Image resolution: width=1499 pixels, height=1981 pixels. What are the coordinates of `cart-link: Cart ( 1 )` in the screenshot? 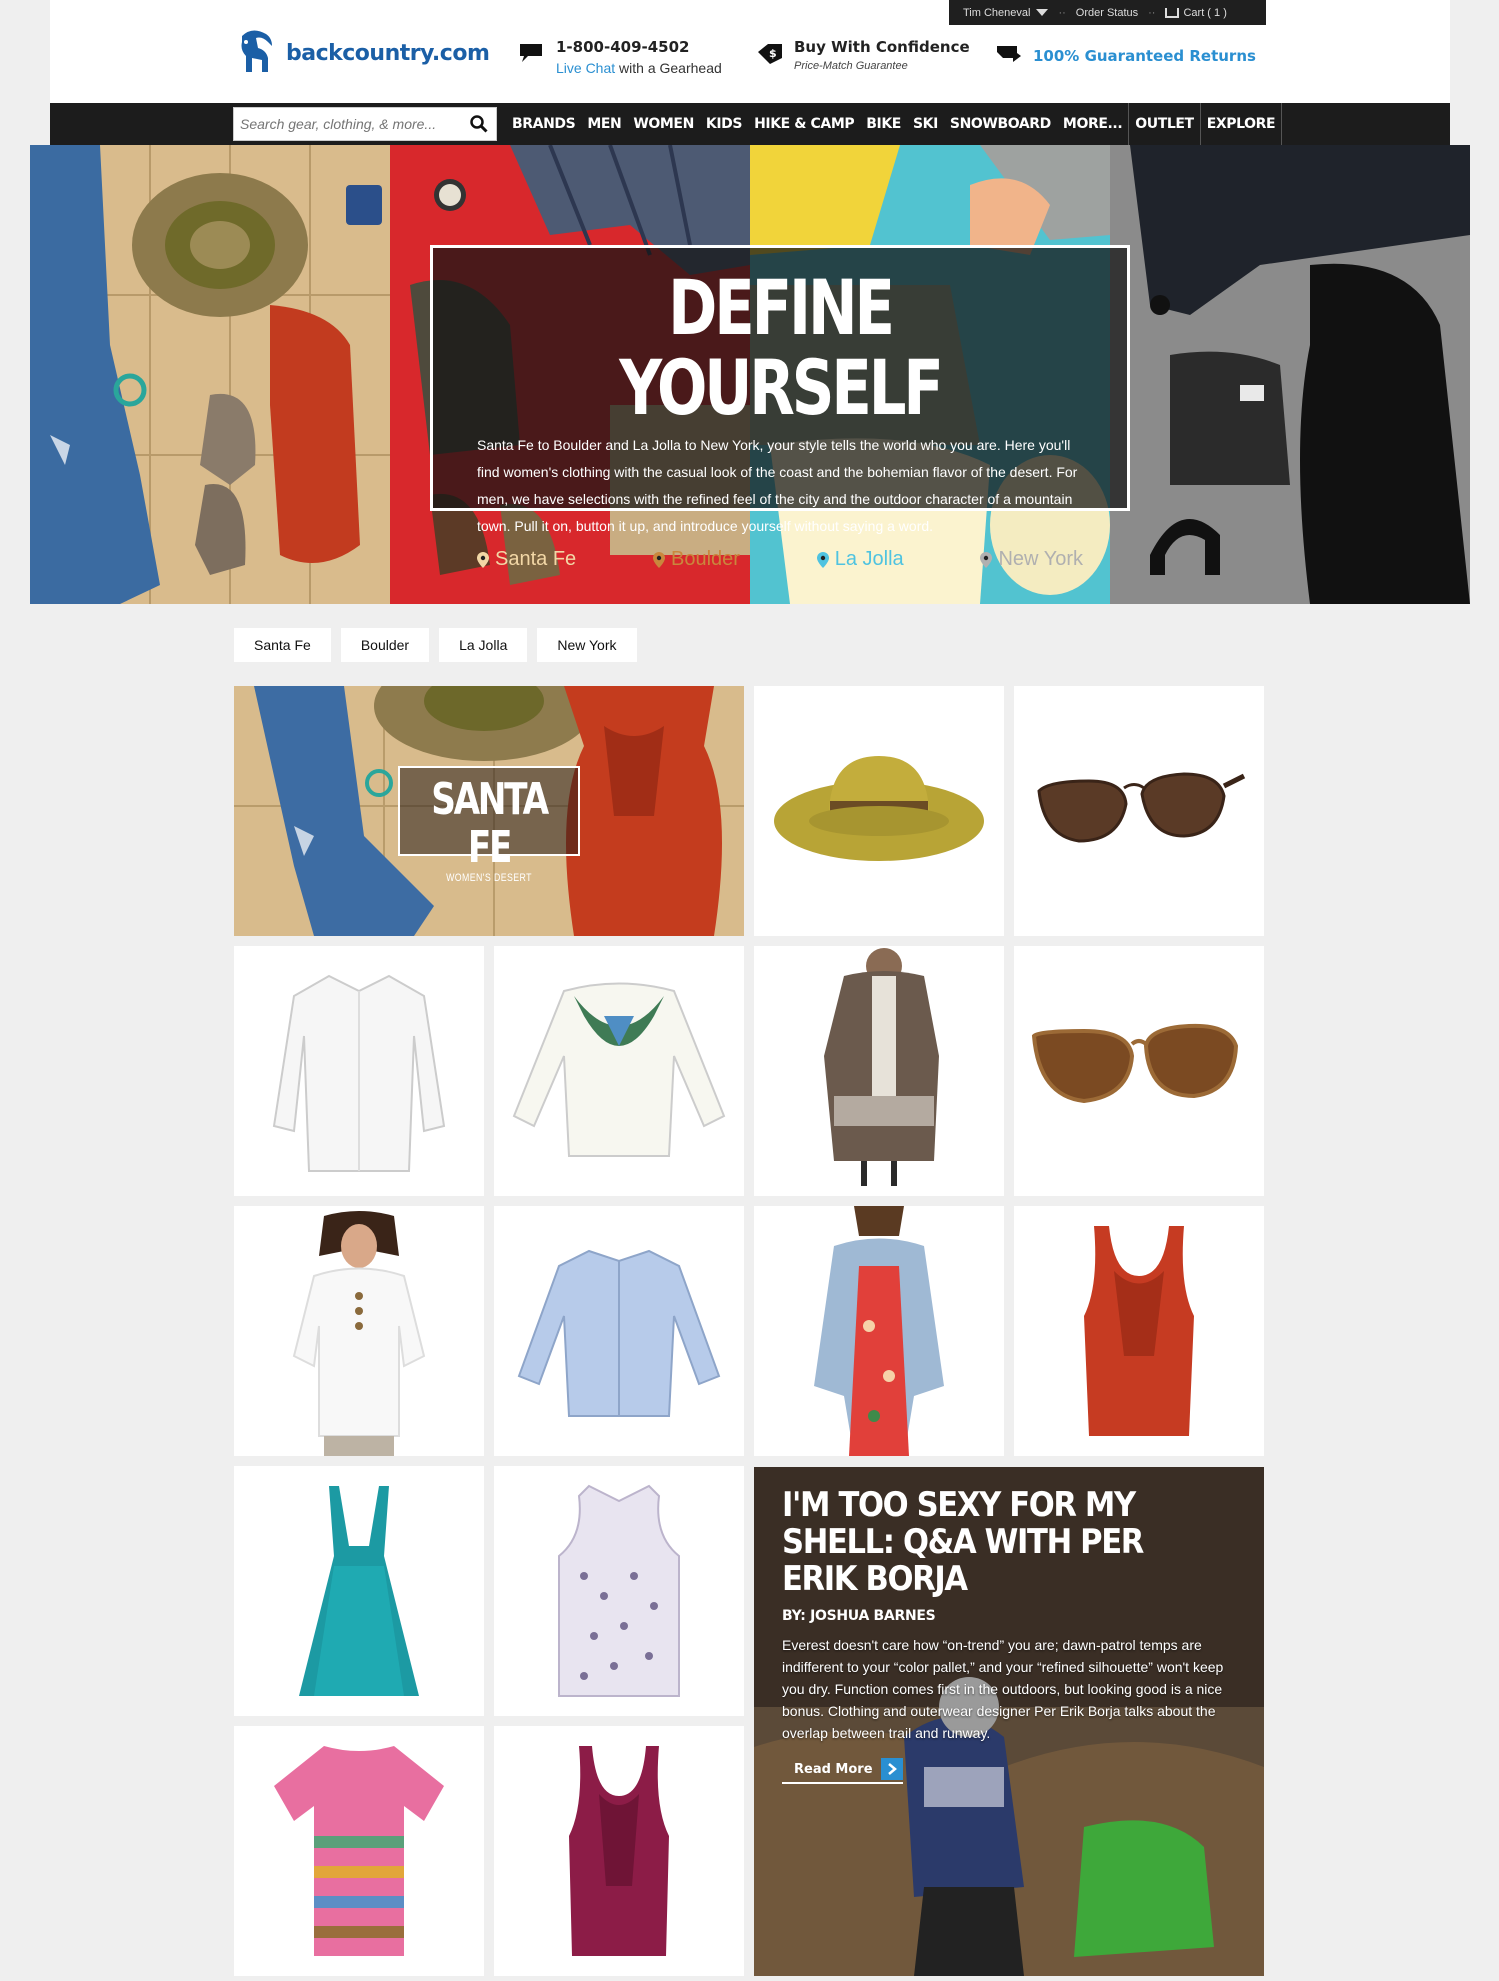 It's located at (1196, 12).